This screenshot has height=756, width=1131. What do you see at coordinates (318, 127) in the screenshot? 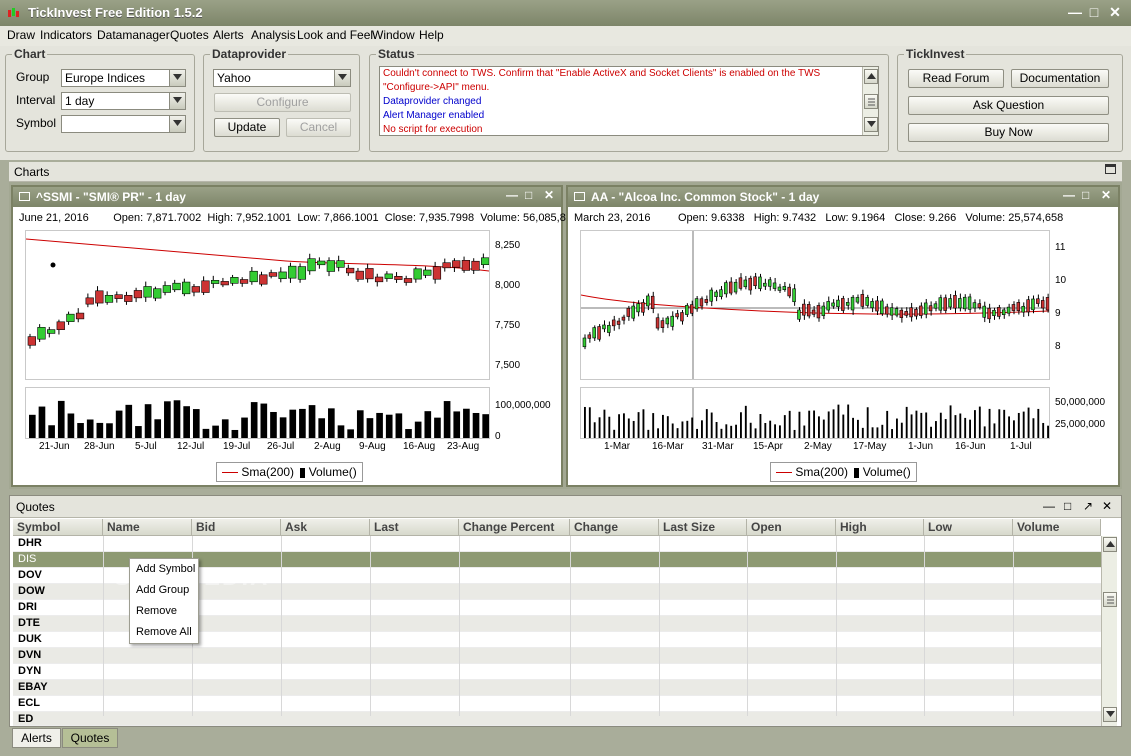
I see `cancel-button: Cancel` at bounding box center [318, 127].